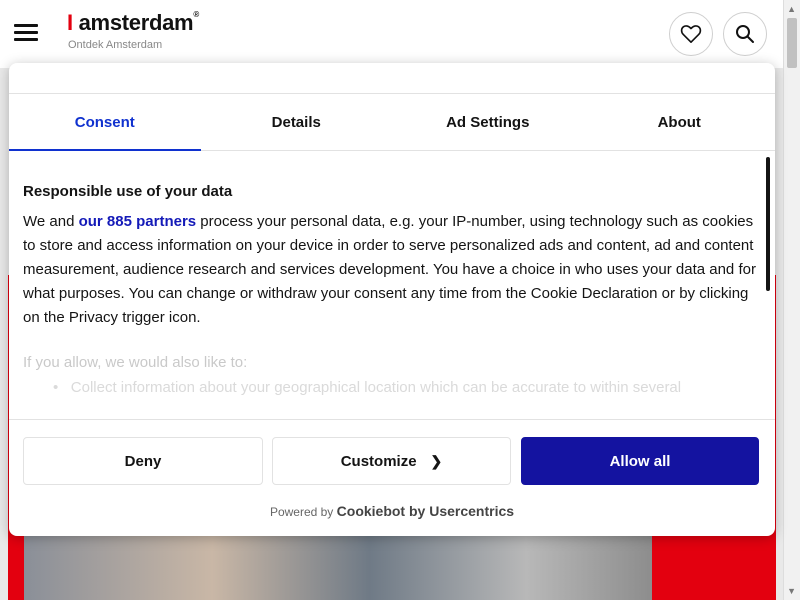 The image size is (800, 600). I want to click on site-logo: I amsterdam®, so click(133, 23).